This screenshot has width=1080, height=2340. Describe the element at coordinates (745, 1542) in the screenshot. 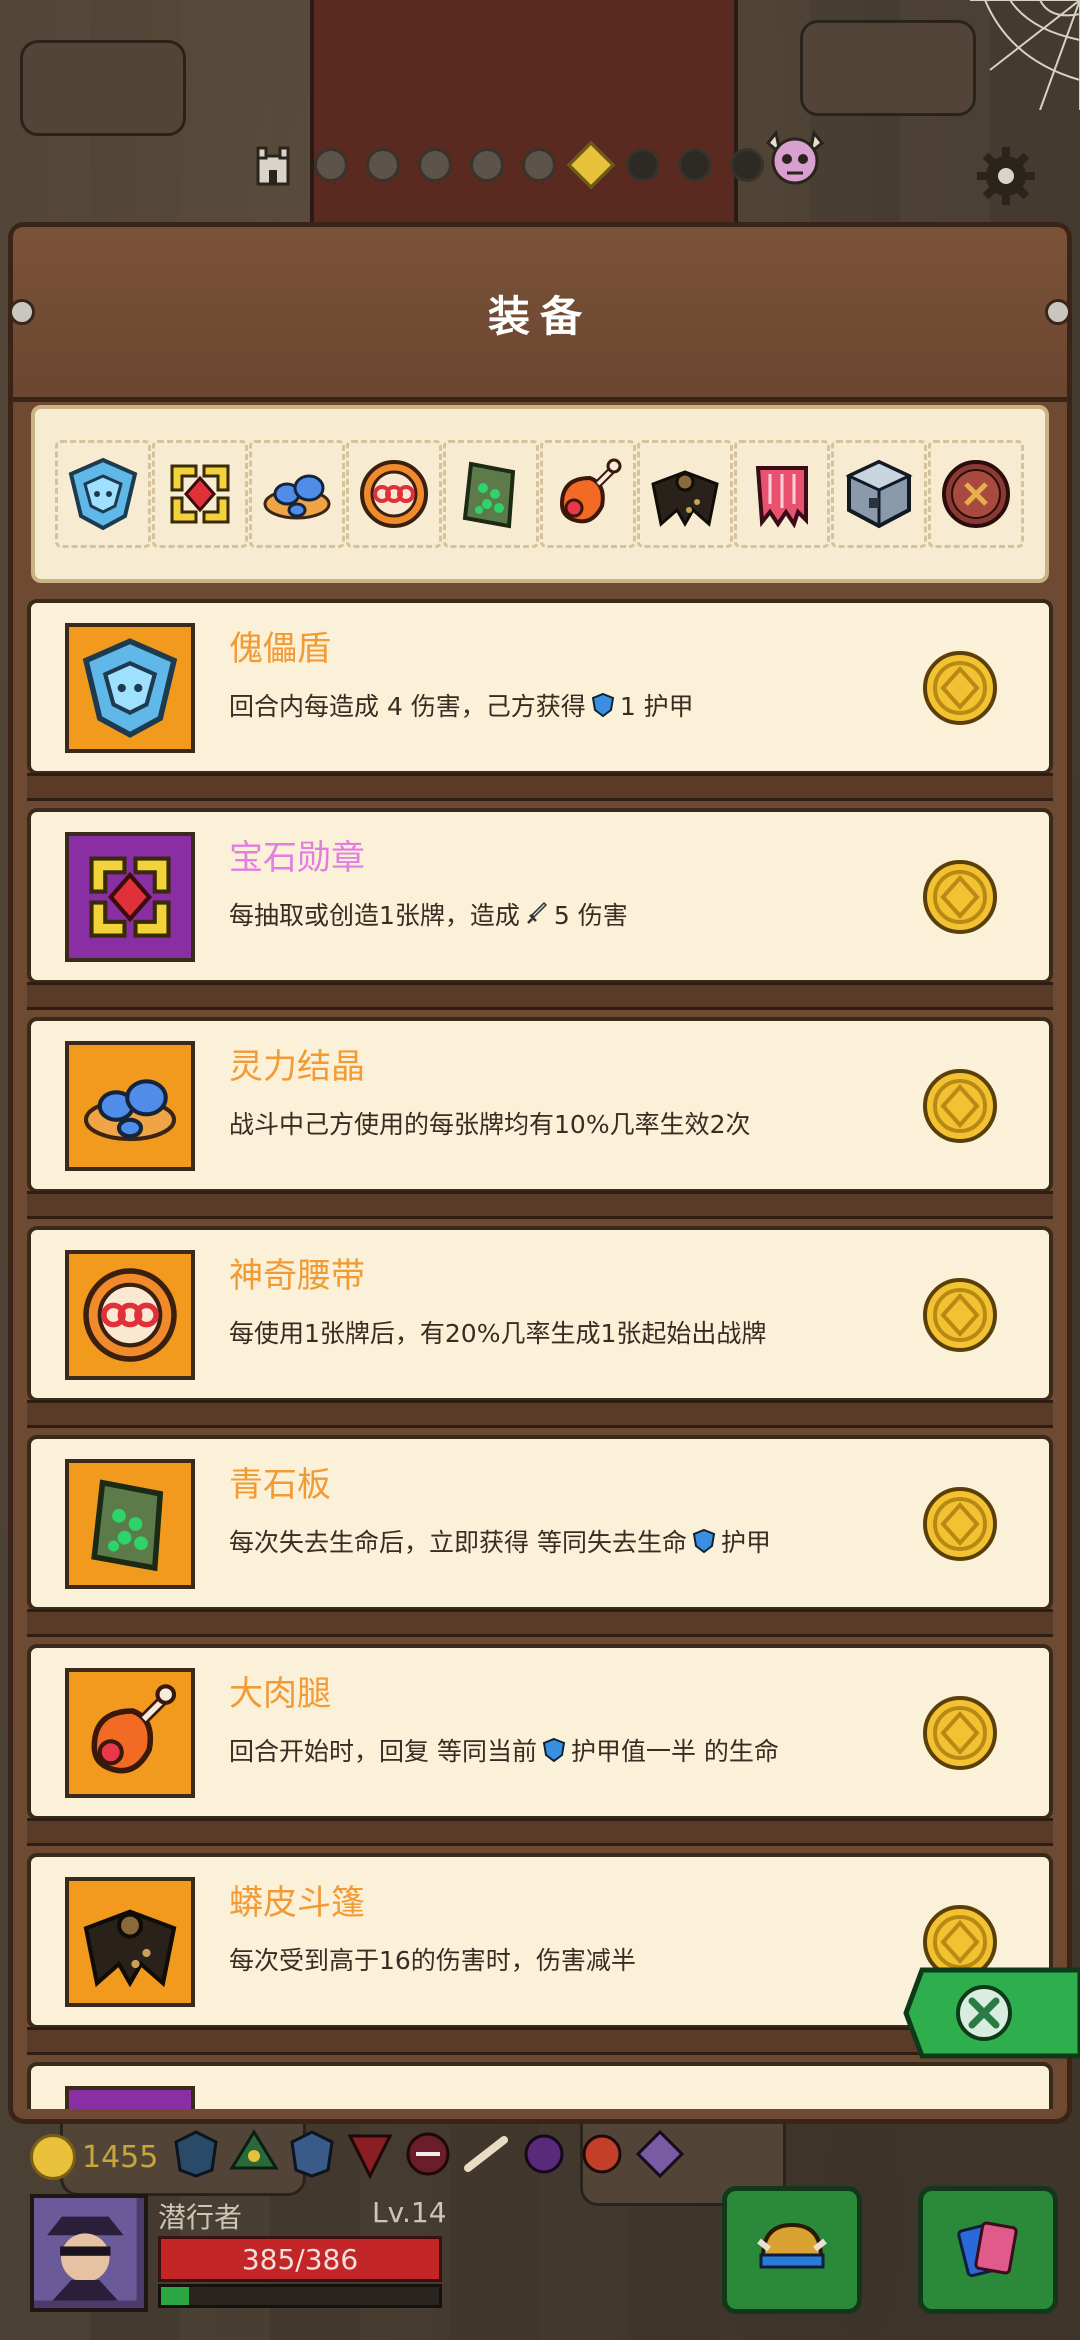

I see `desc-text: 护甲` at that location.